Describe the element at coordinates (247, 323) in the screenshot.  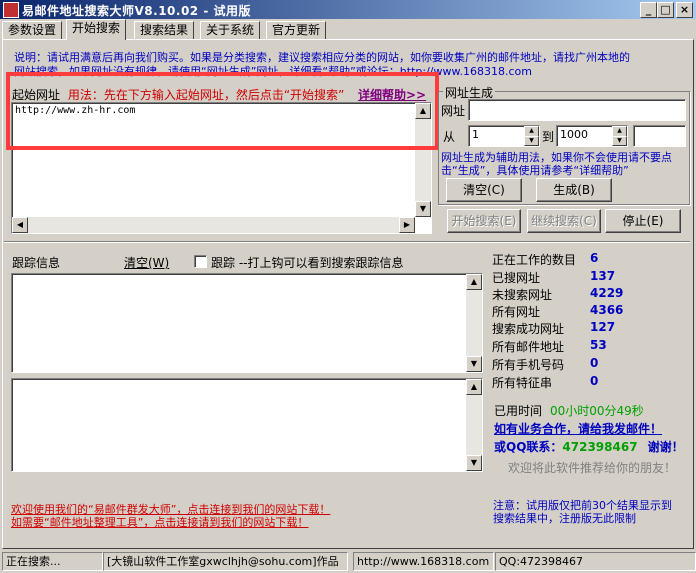
I see `trace-log-top: ▲ ▼` at that location.